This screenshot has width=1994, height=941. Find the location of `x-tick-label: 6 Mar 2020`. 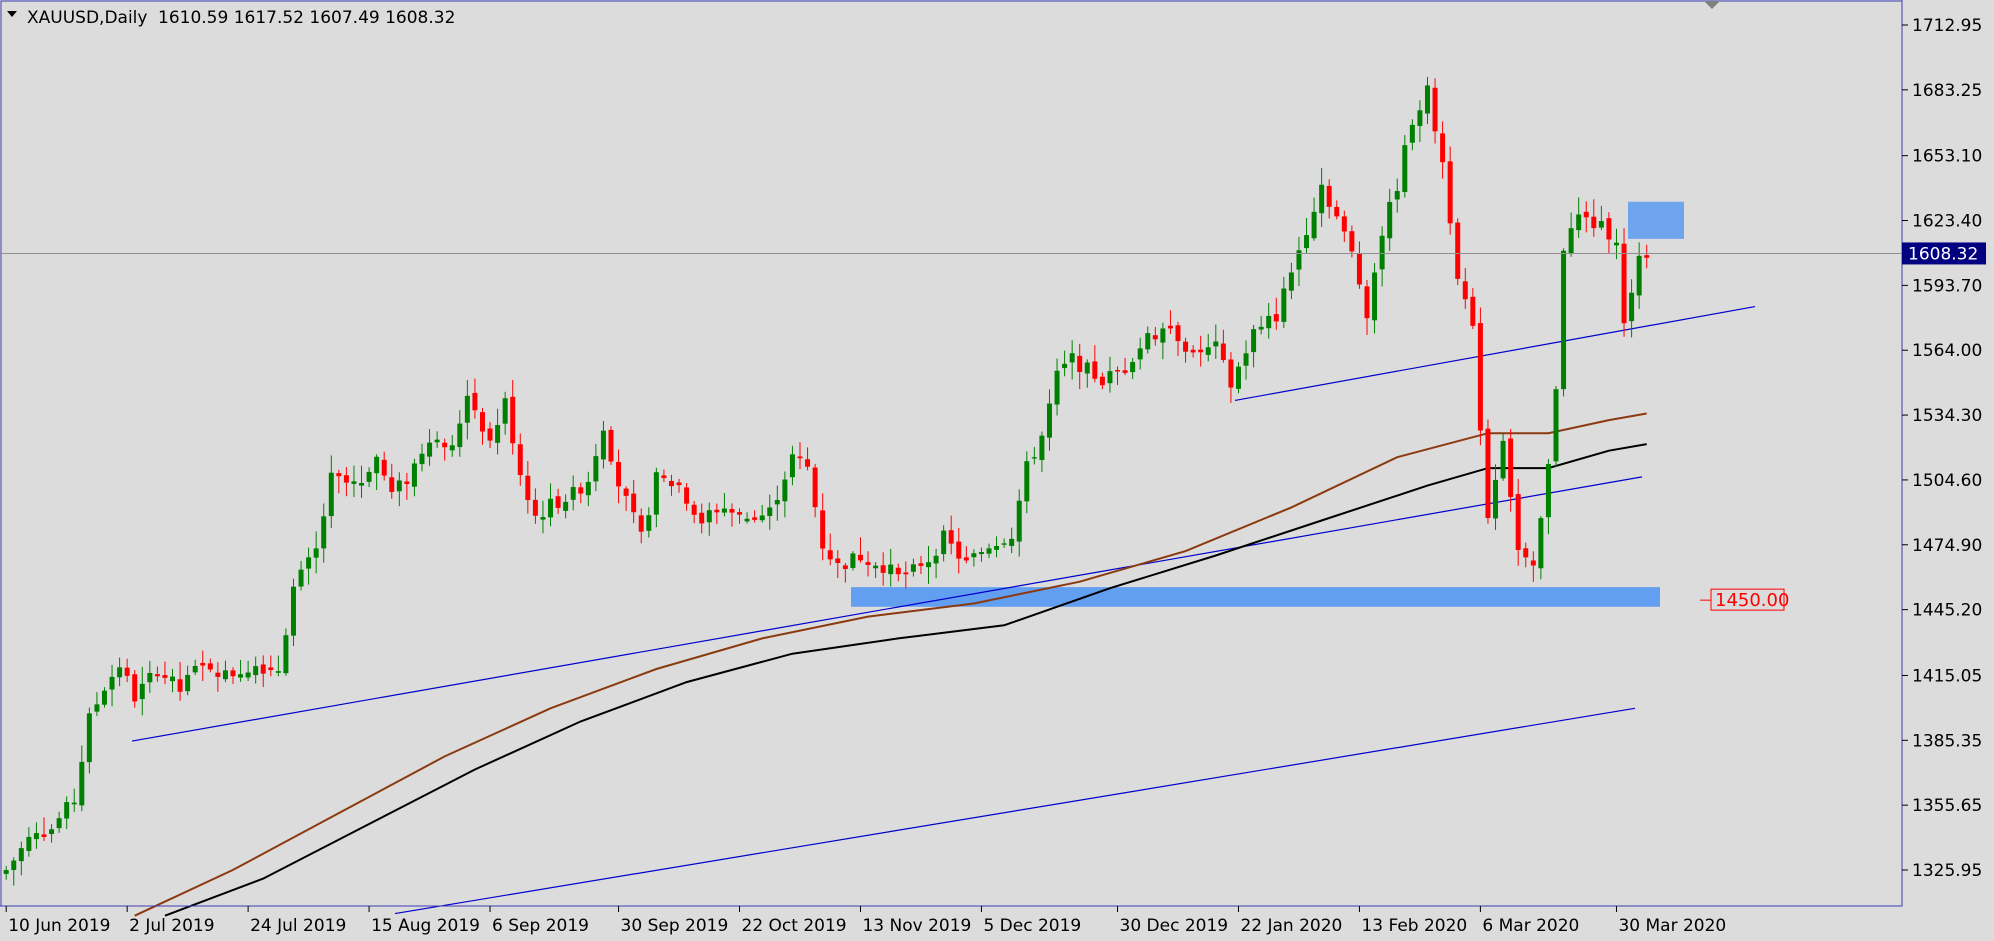

x-tick-label: 6 Mar 2020 is located at coordinates (1530, 926).